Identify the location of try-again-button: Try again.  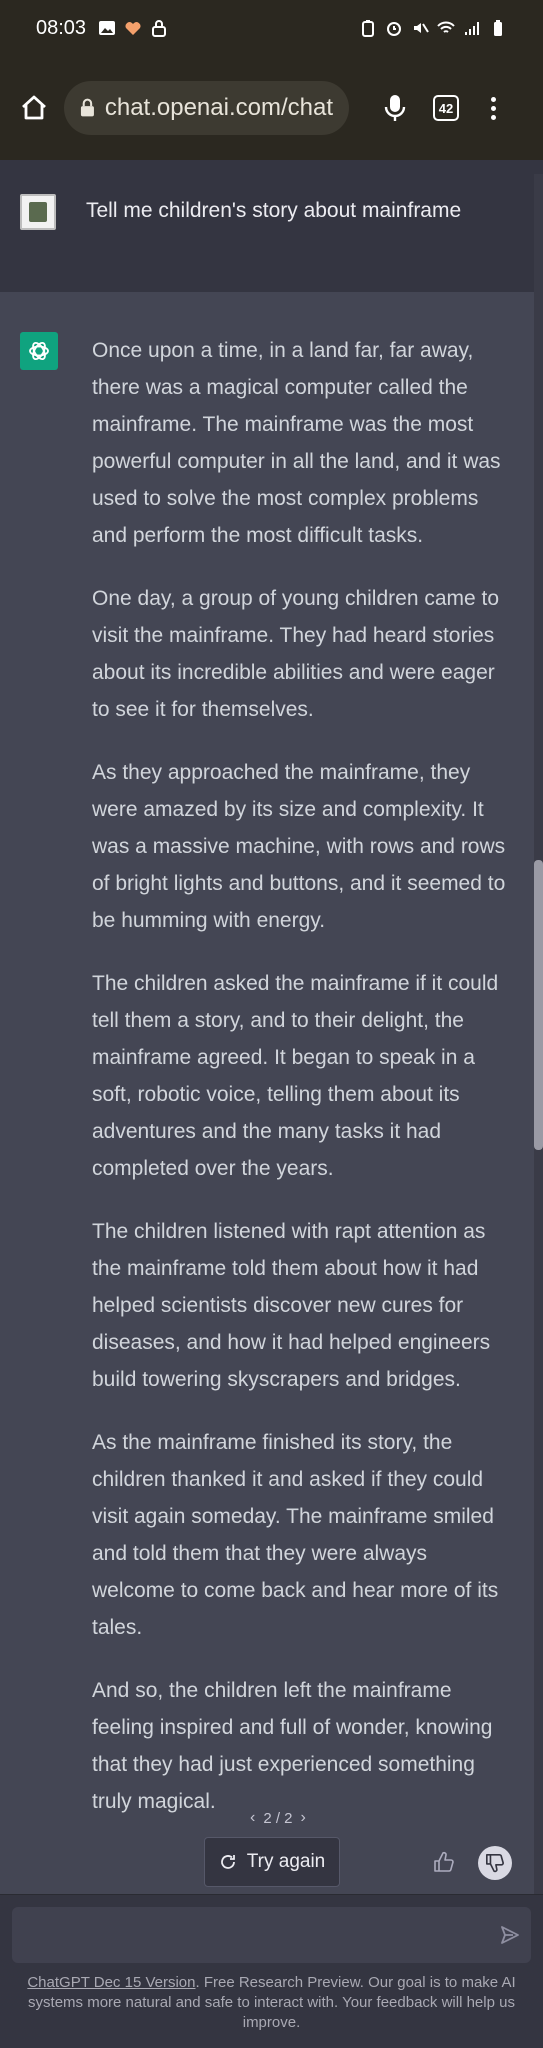
(272, 1862).